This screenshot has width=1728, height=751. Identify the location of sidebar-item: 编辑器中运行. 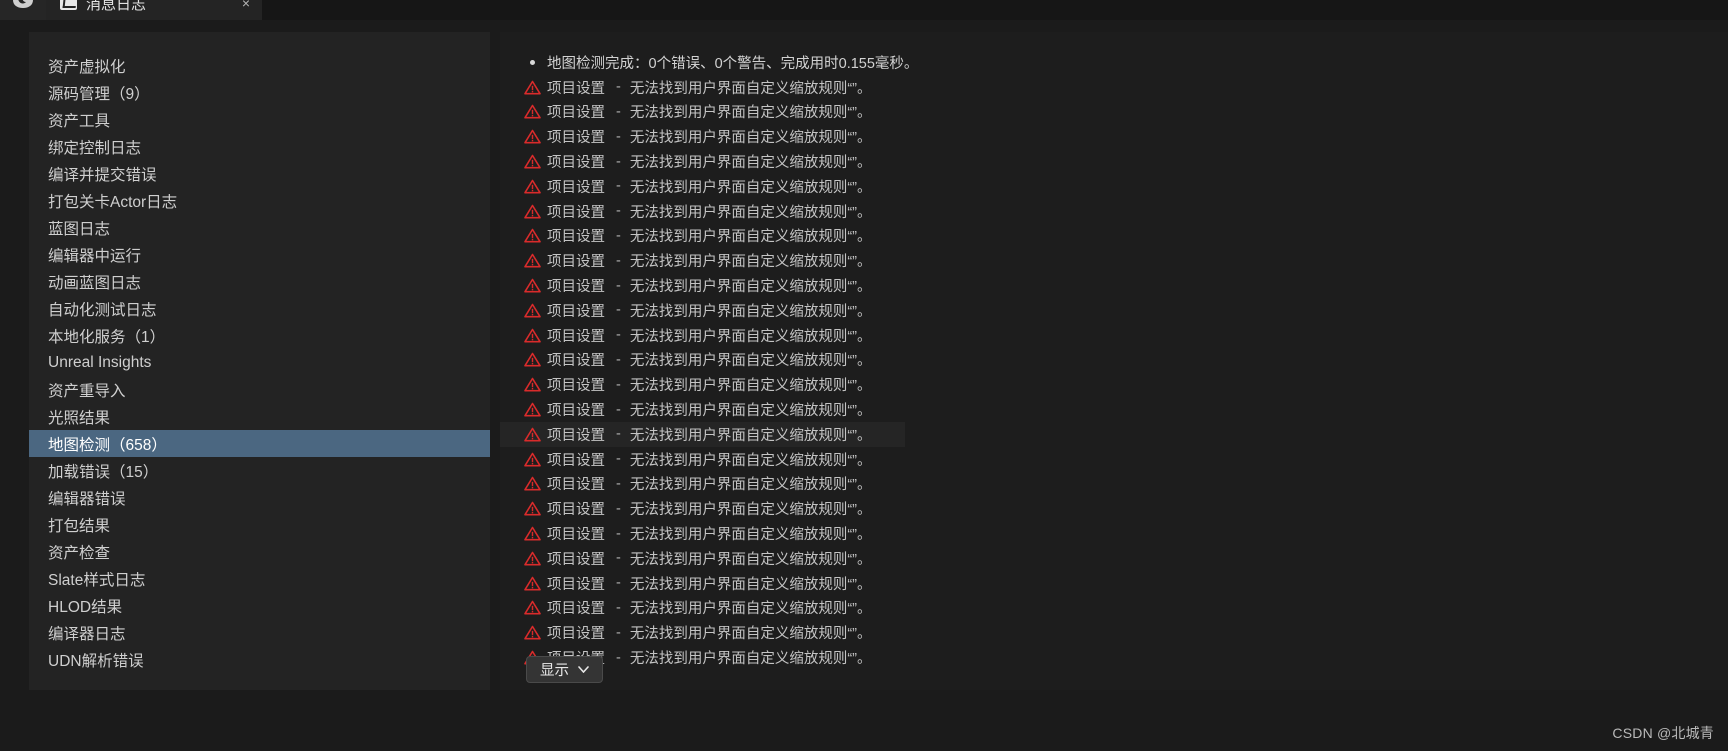
(259, 254).